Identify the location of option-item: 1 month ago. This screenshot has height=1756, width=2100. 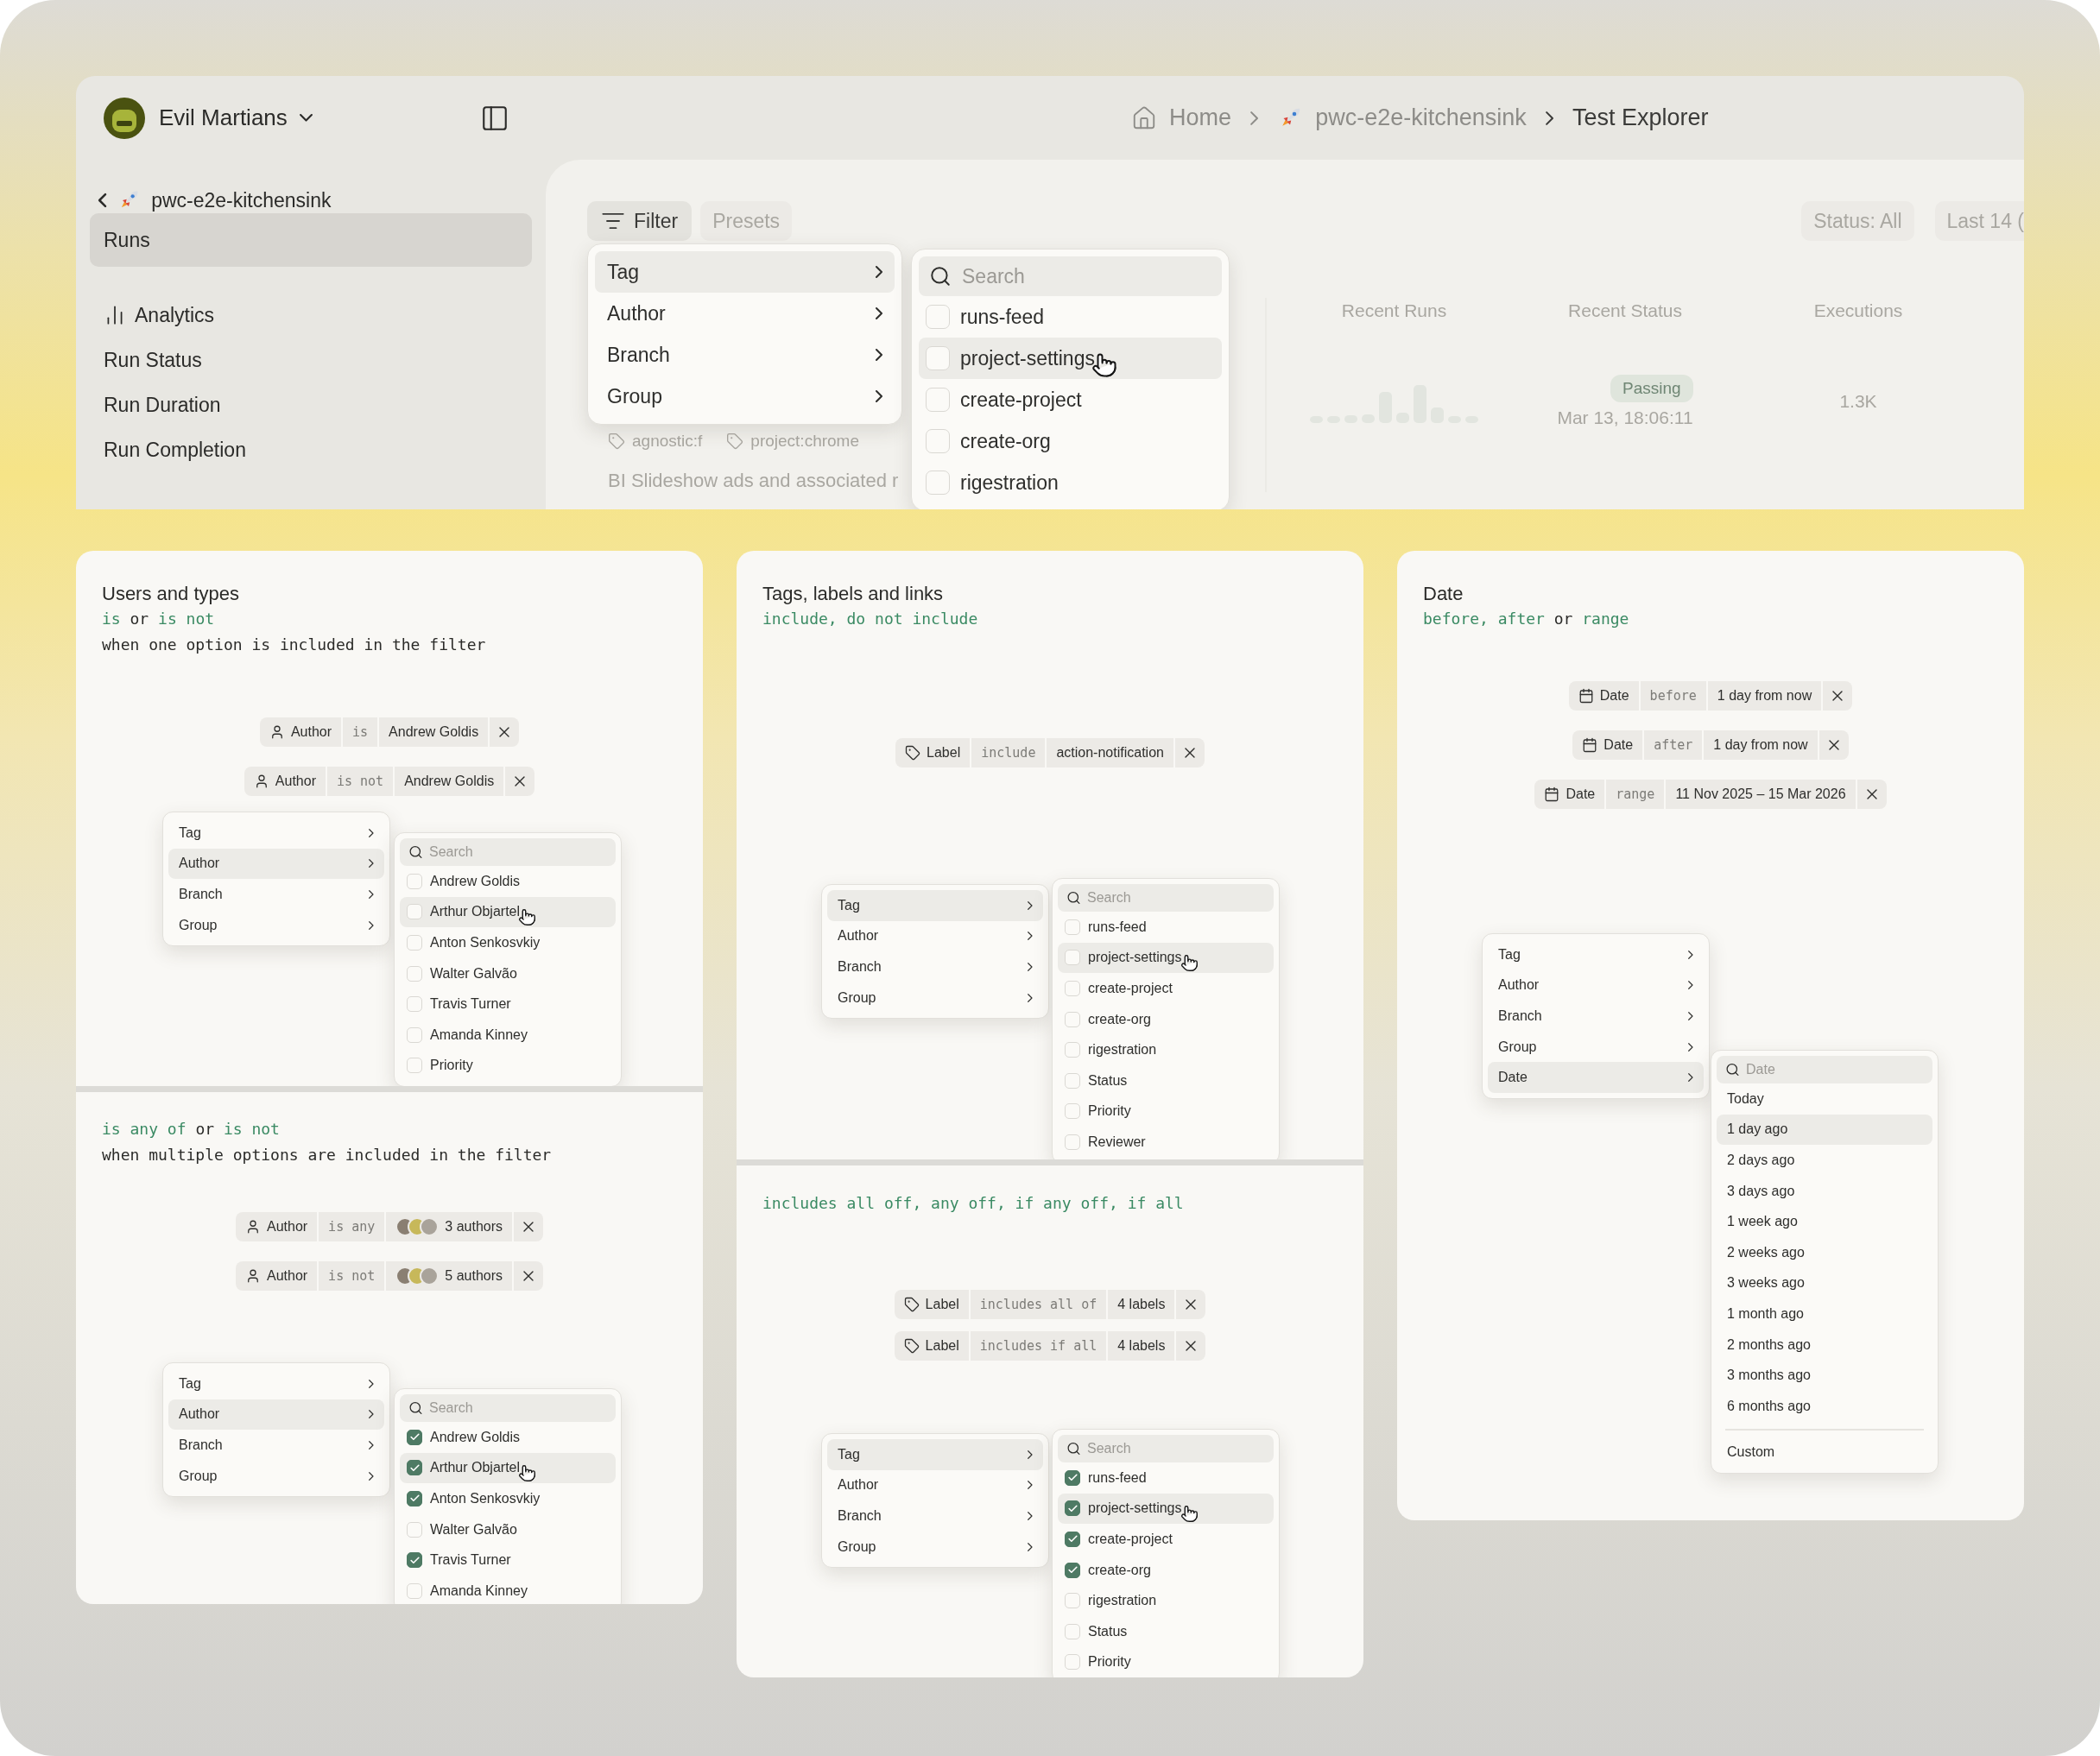
(1824, 1314).